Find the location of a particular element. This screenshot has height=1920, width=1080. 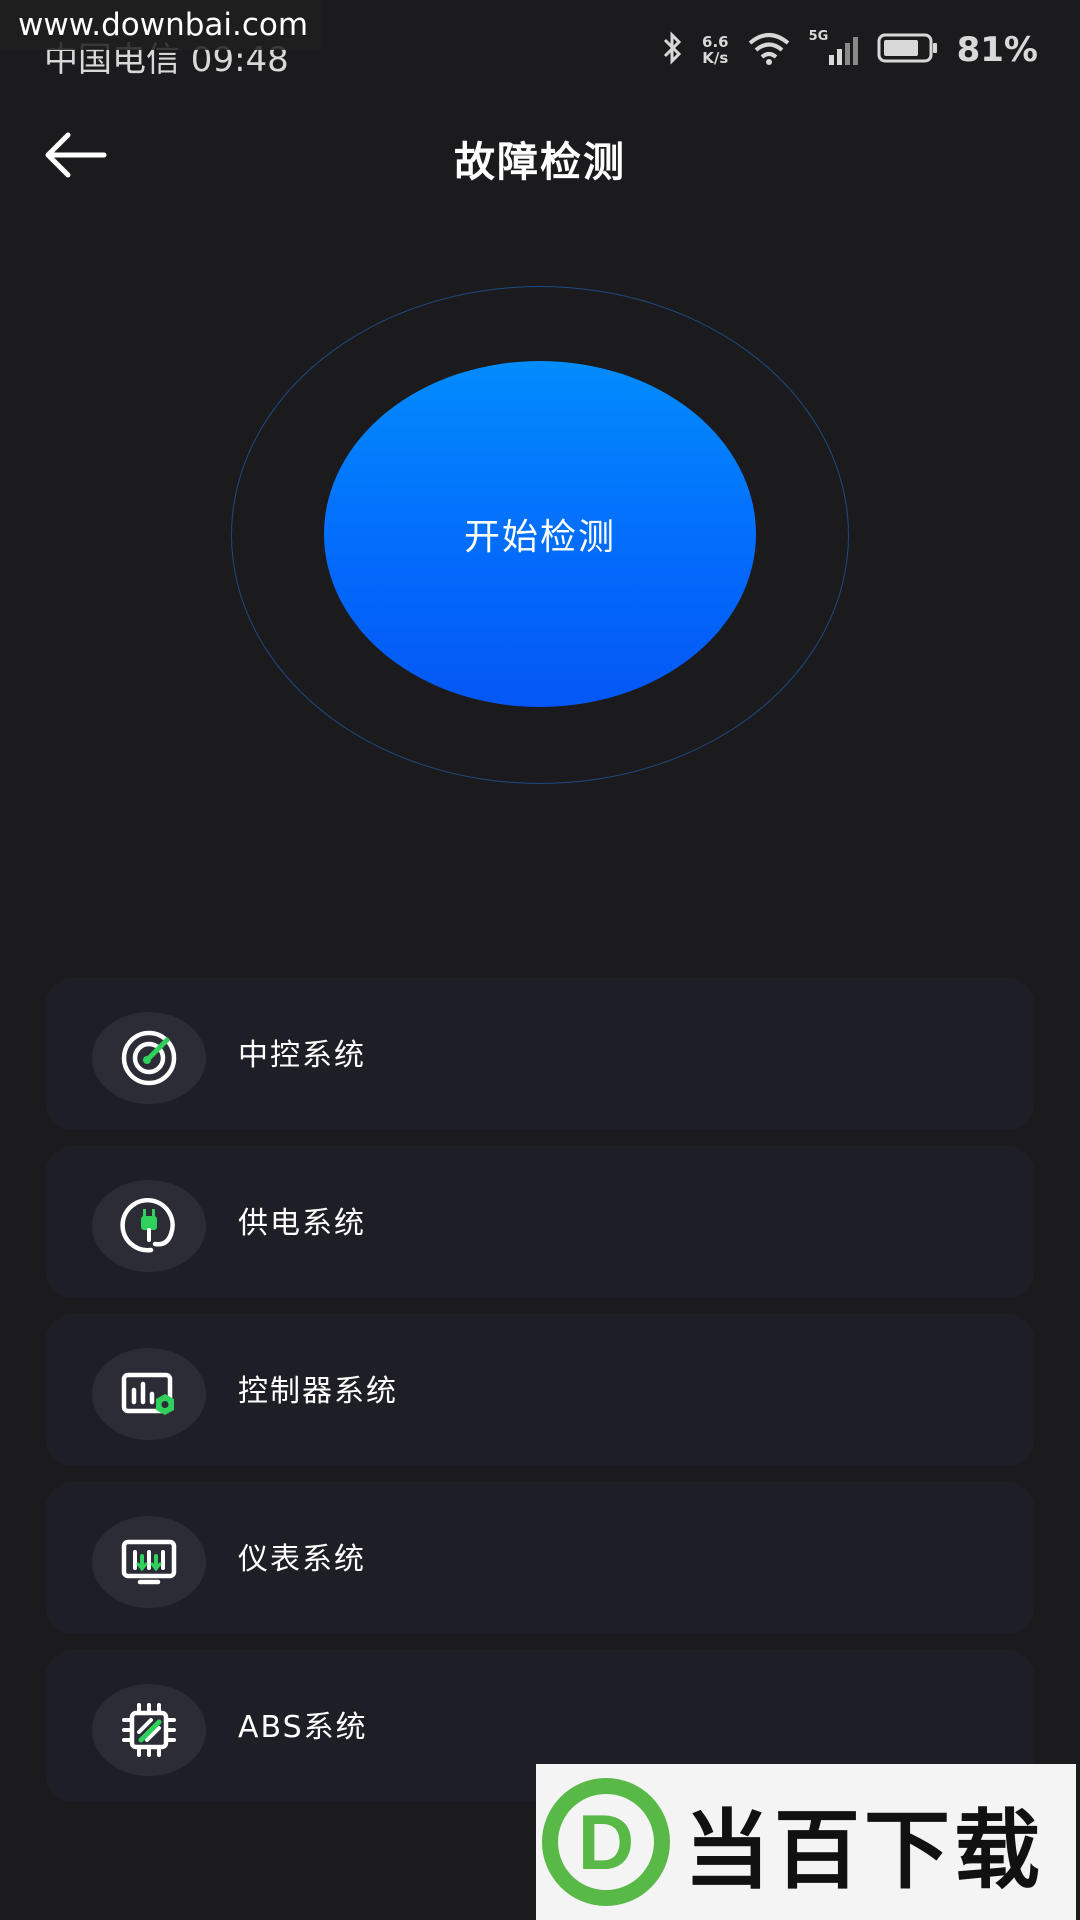

header: 故障检测 is located at coordinates (540, 156).